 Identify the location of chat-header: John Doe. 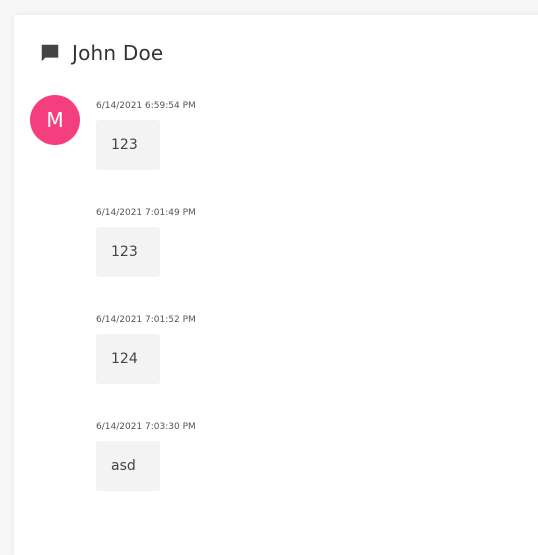
(101, 53).